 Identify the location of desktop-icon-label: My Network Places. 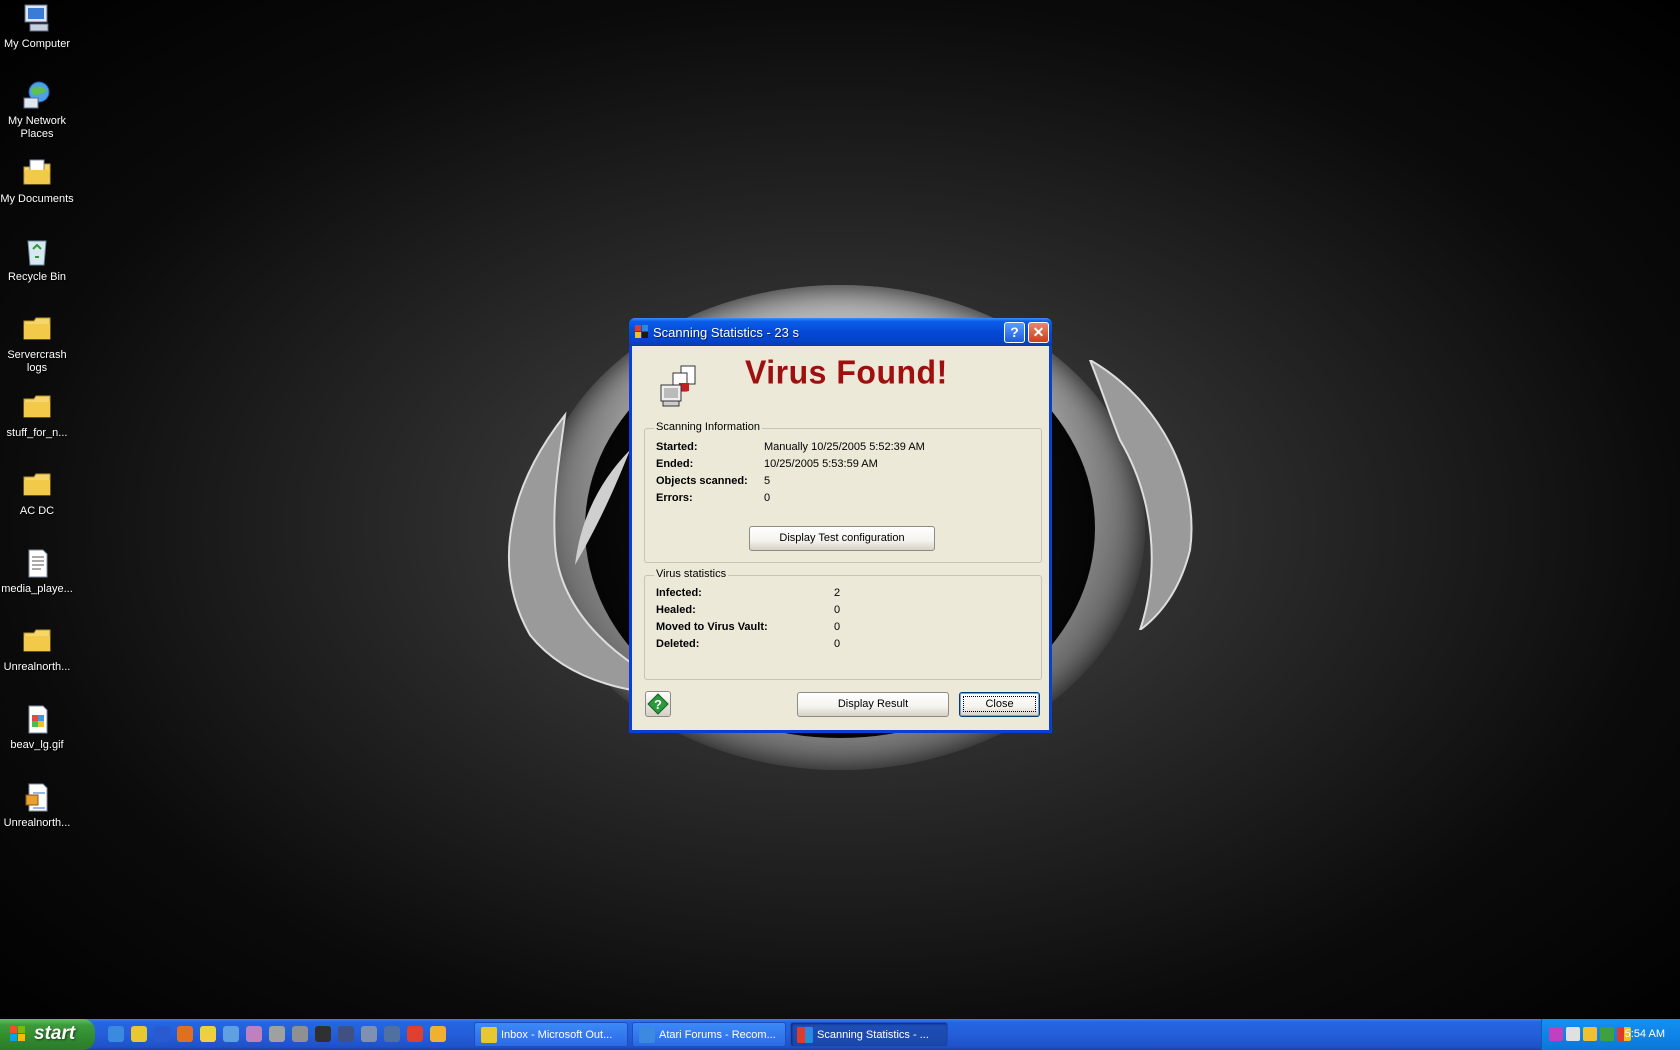
(37, 127).